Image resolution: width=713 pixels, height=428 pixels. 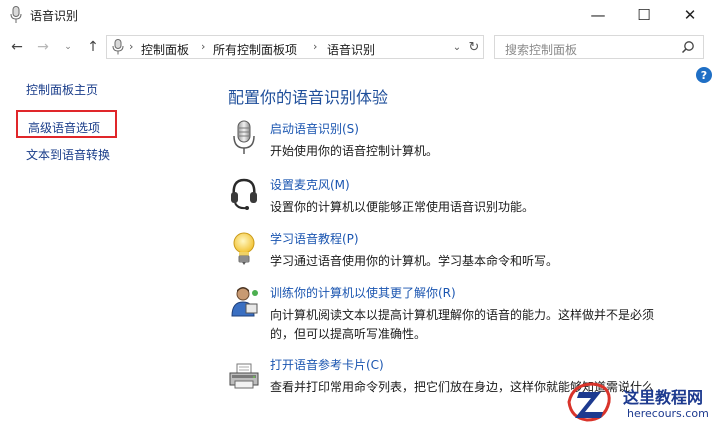 I want to click on set-up-microphone-link: 设置麦克风(M), so click(x=310, y=184).